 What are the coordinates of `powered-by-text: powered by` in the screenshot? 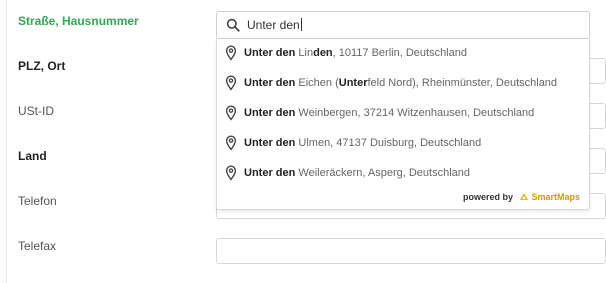 It's located at (487, 197).